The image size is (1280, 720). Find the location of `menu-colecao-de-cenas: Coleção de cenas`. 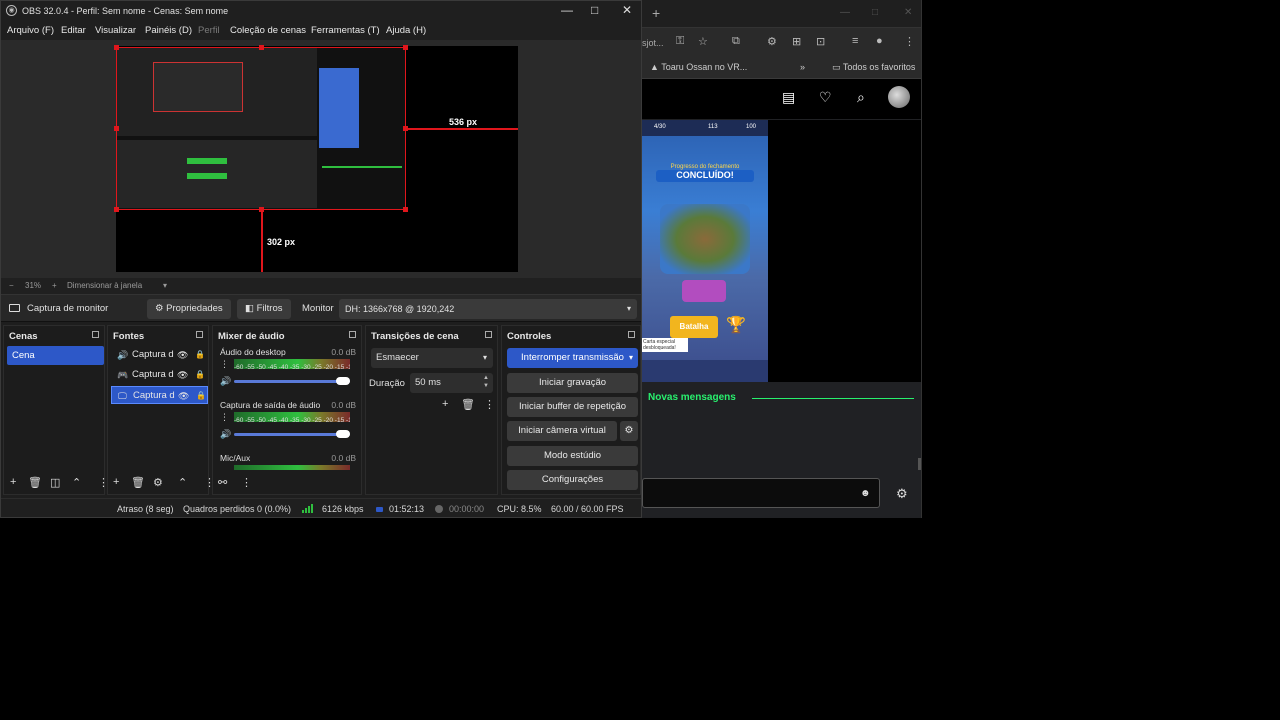

menu-colecao-de-cenas: Coleção de cenas is located at coordinates (268, 30).